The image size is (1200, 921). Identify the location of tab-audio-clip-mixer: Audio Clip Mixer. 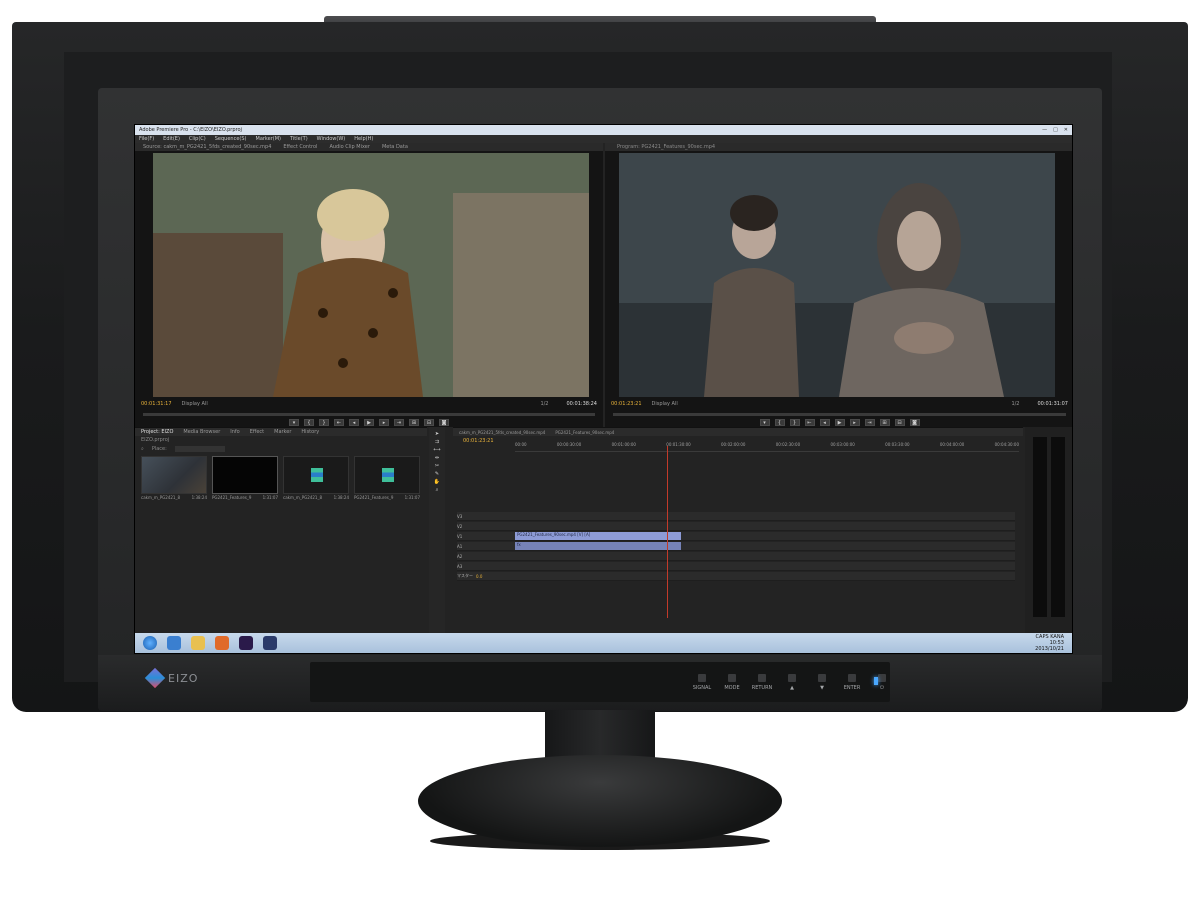
(349, 147).